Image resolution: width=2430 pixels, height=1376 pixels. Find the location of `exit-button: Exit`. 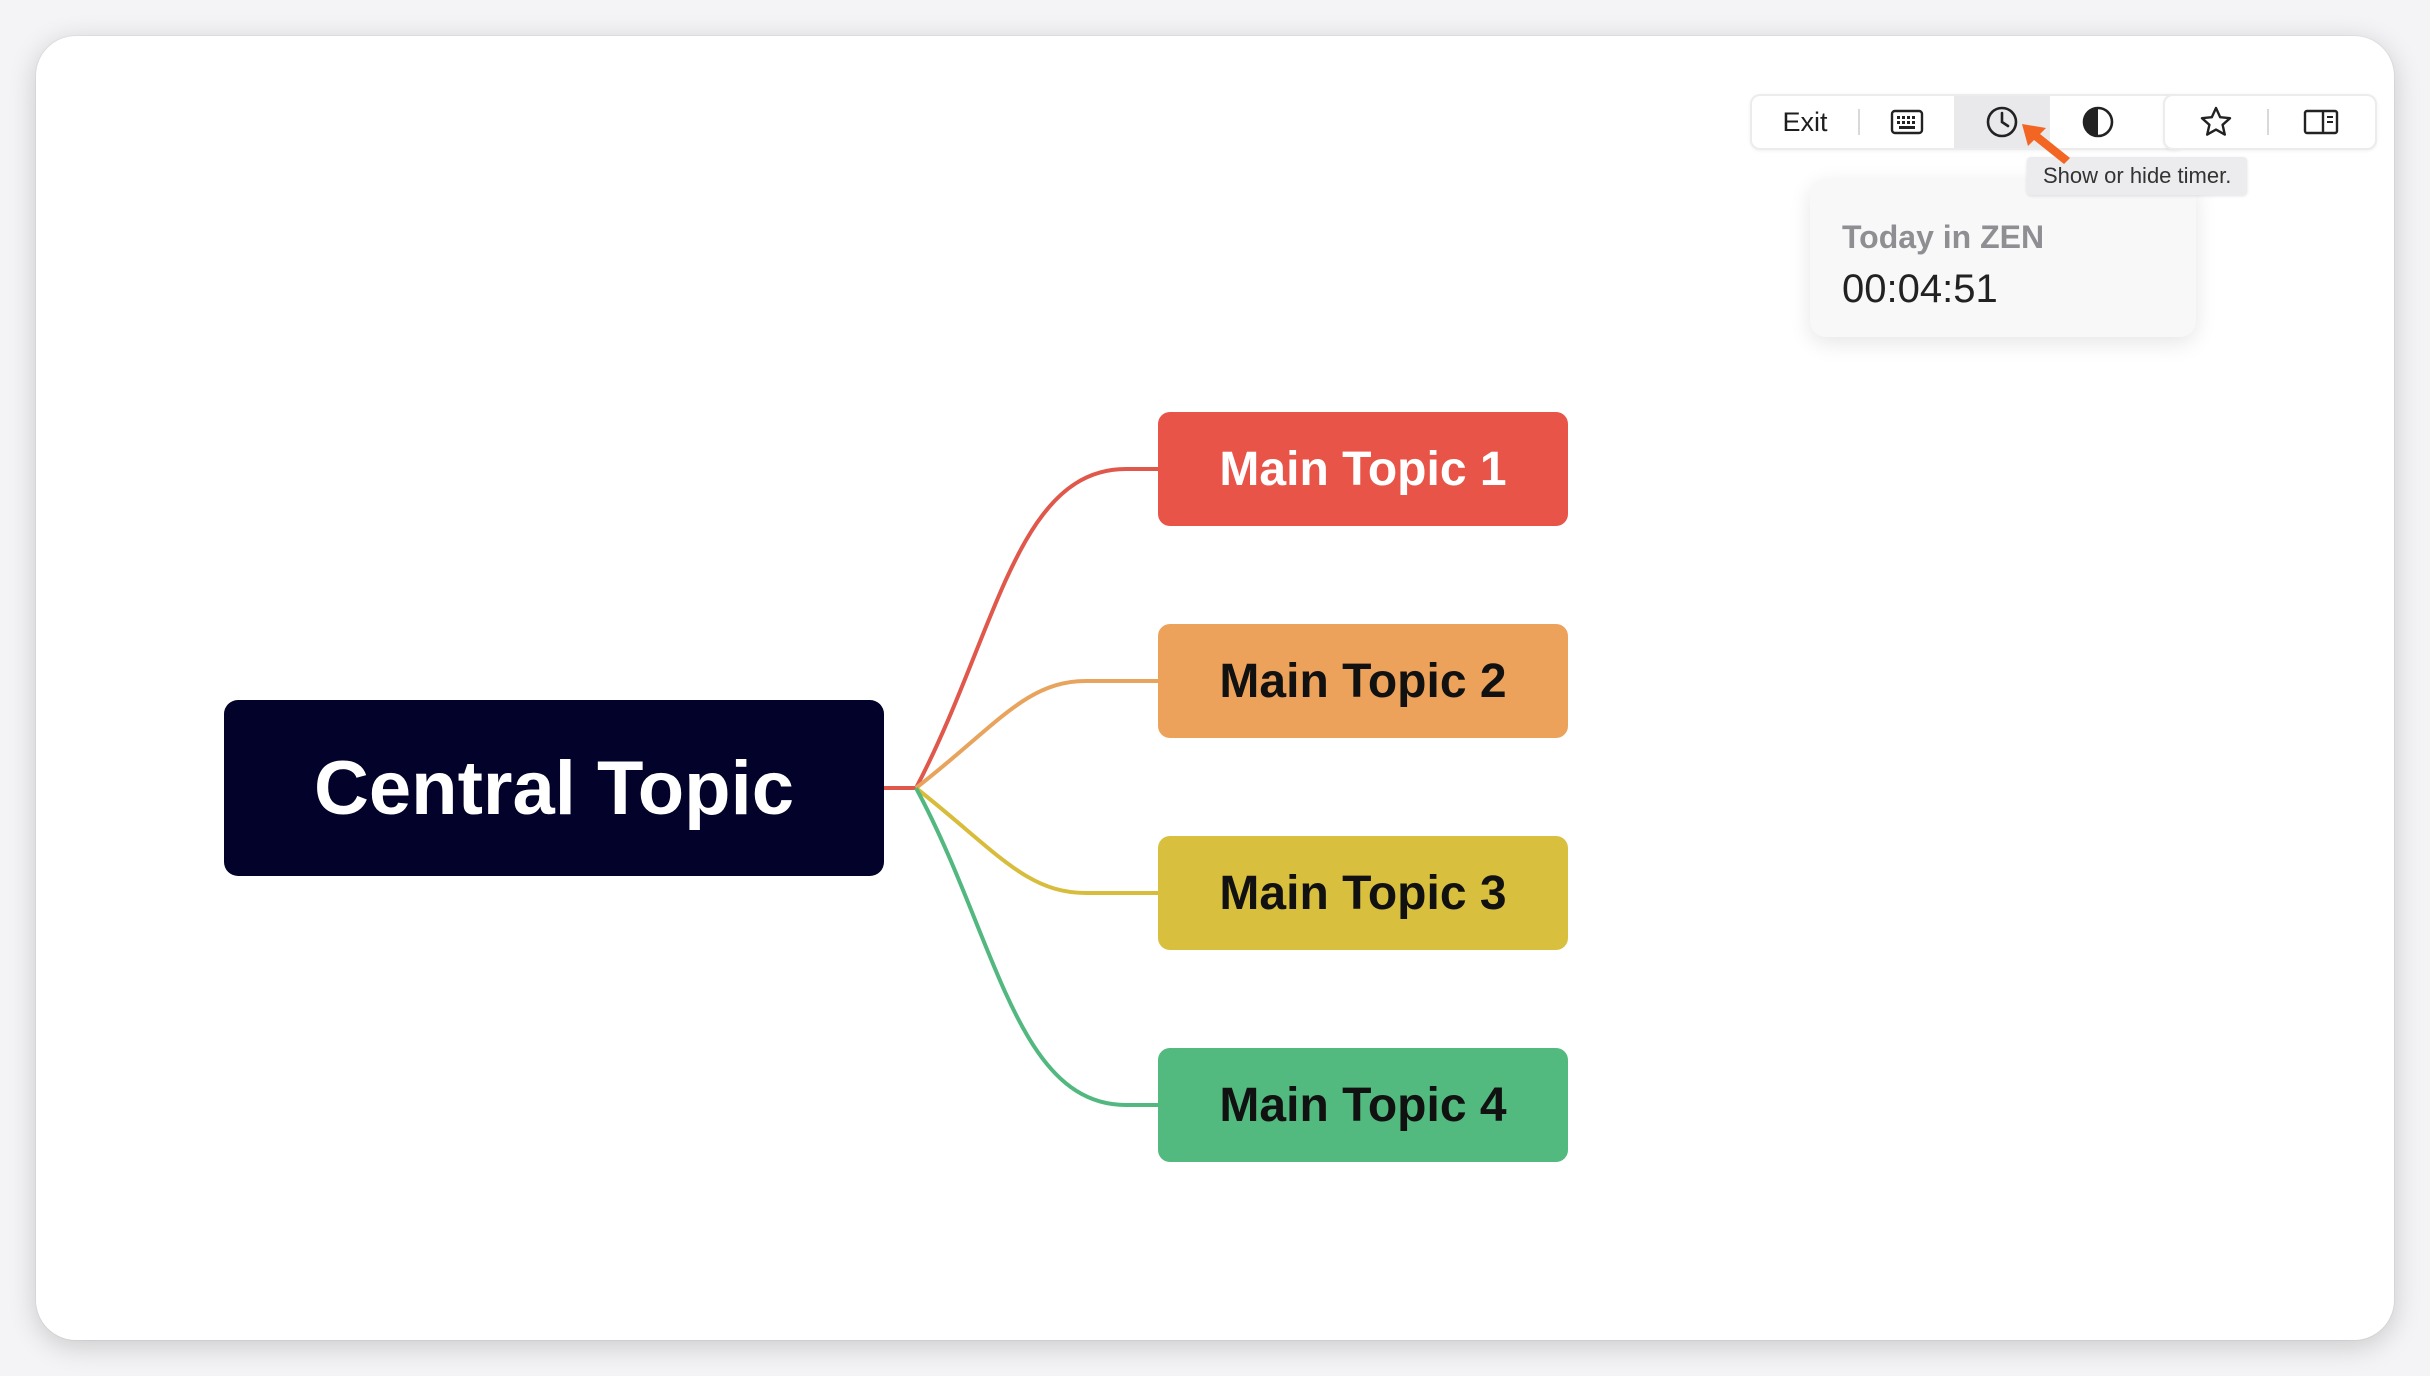

exit-button: Exit is located at coordinates (1805, 122).